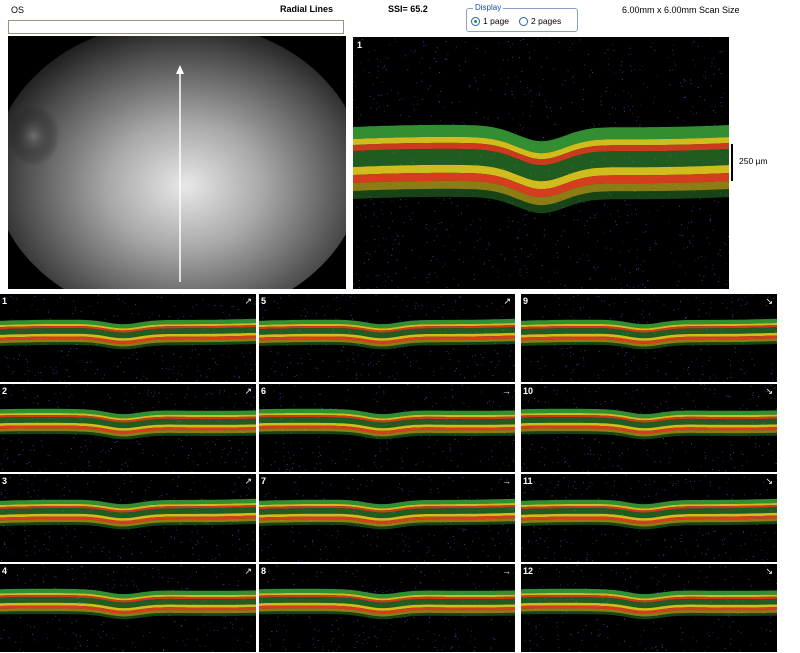  I want to click on one-page-radio: 1 page, so click(490, 21).